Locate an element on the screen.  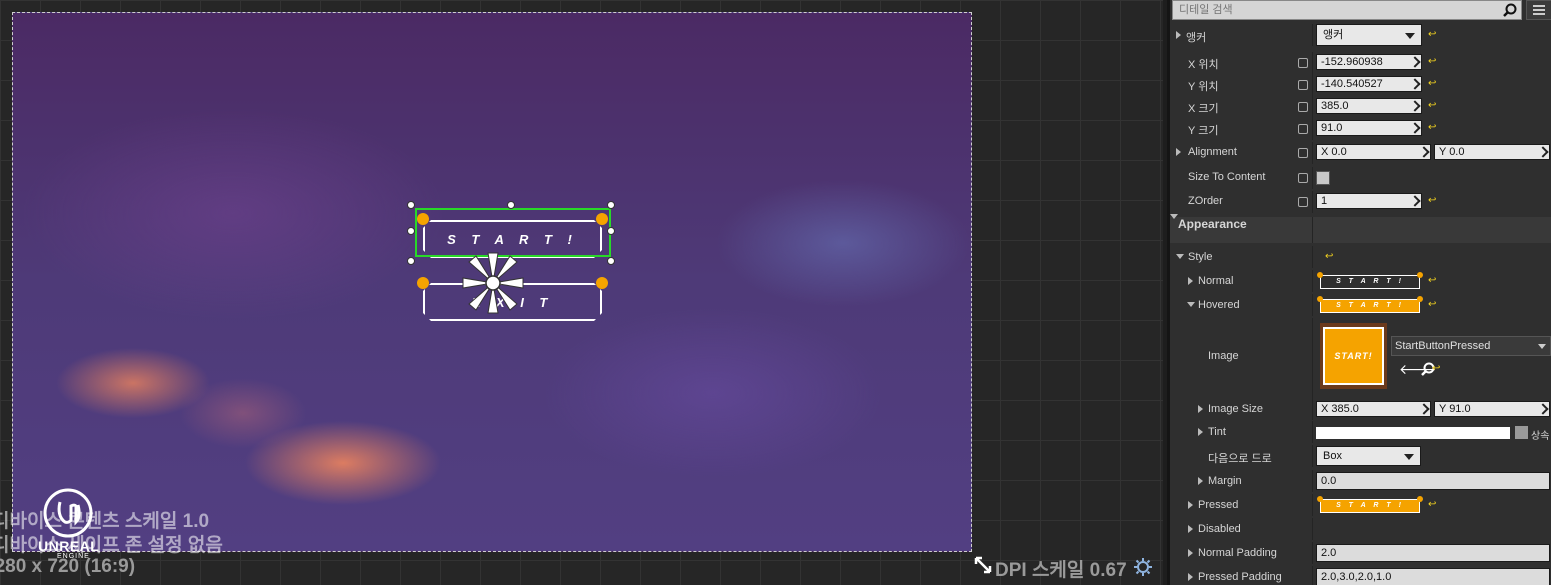
alignment-x-field: X 0.0 is located at coordinates (1373, 152).